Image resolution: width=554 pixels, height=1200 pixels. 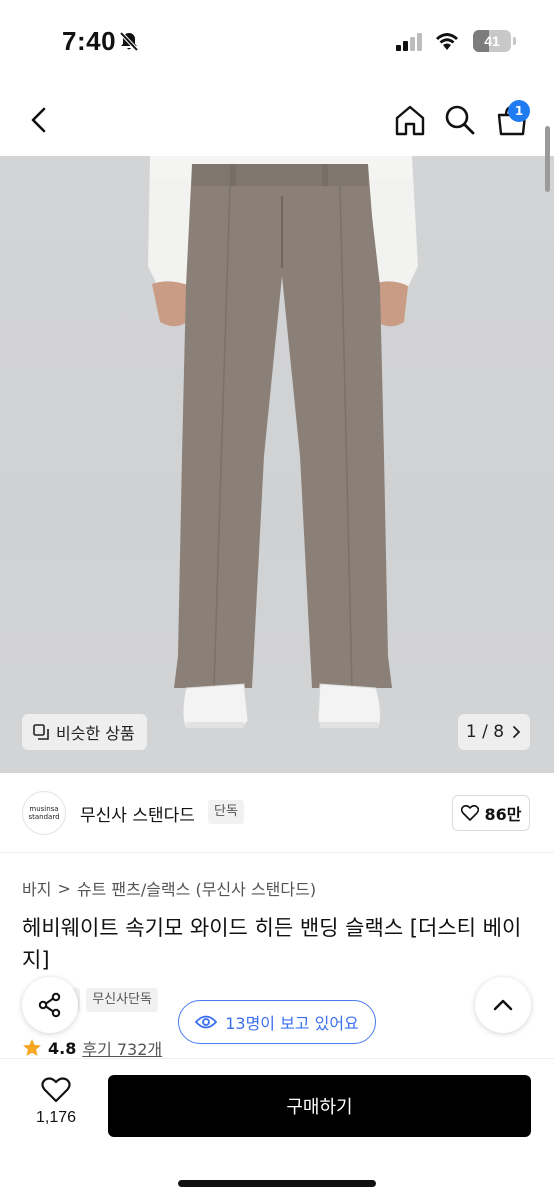 I want to click on top-nav-bar, so click(x=277, y=121).